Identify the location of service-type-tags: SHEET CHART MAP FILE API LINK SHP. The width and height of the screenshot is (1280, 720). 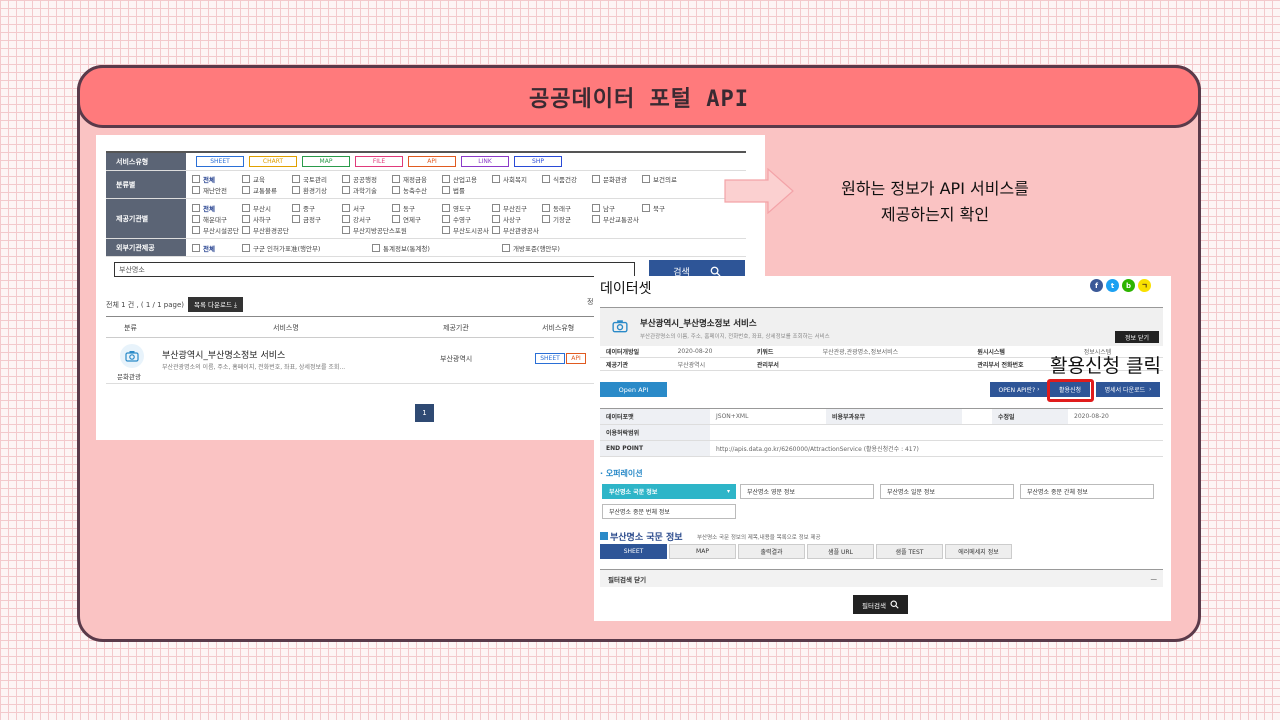
(466, 161).